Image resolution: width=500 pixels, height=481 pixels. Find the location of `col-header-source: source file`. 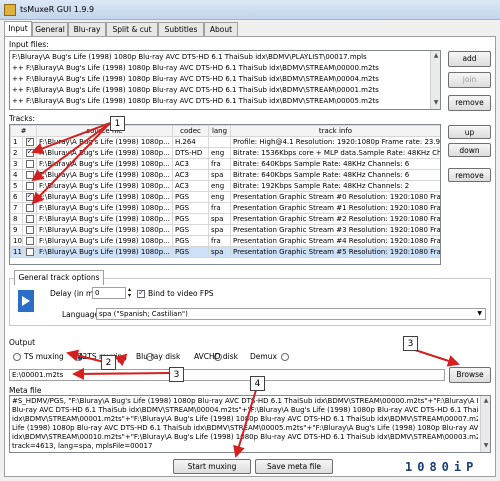

col-header-source: source file is located at coordinates (104, 131).